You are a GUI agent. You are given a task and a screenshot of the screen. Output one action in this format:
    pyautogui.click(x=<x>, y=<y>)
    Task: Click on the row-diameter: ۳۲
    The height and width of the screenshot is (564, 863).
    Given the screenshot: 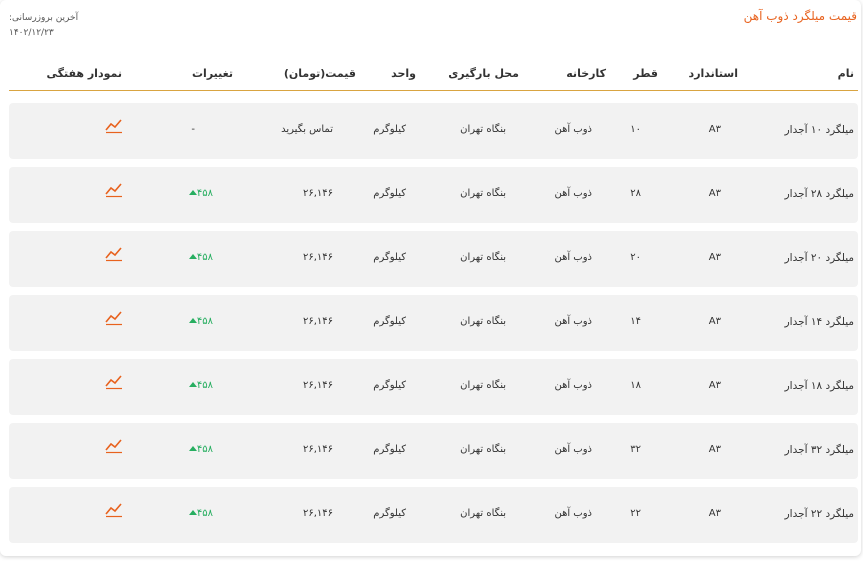 What is the action you would take?
    pyautogui.click(x=635, y=449)
    